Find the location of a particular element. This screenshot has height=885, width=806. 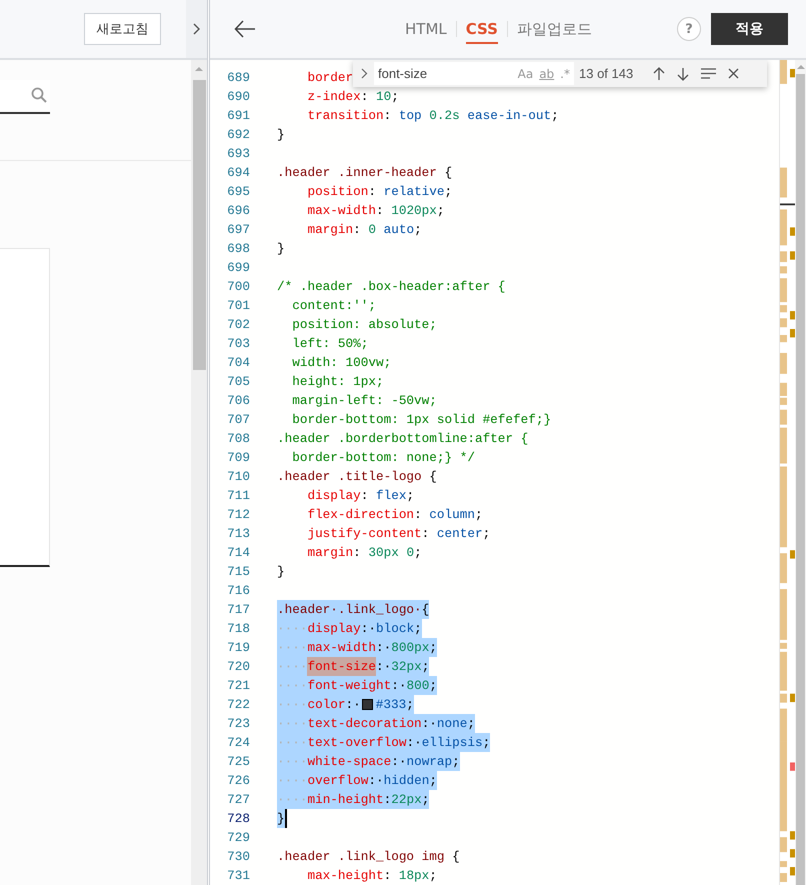

code-line: z-index: 10; is located at coordinates (352, 97).